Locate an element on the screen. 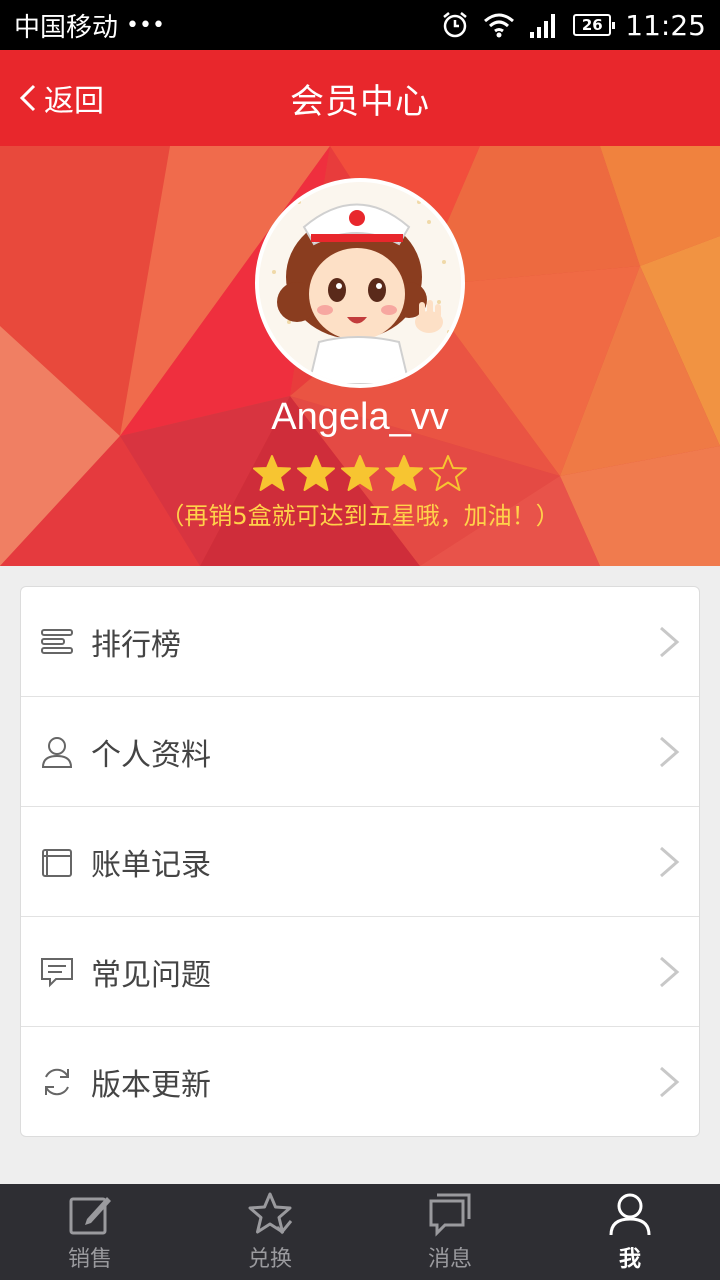 The width and height of the screenshot is (720, 1280). tab-messages: 消息 is located at coordinates (450, 1232).